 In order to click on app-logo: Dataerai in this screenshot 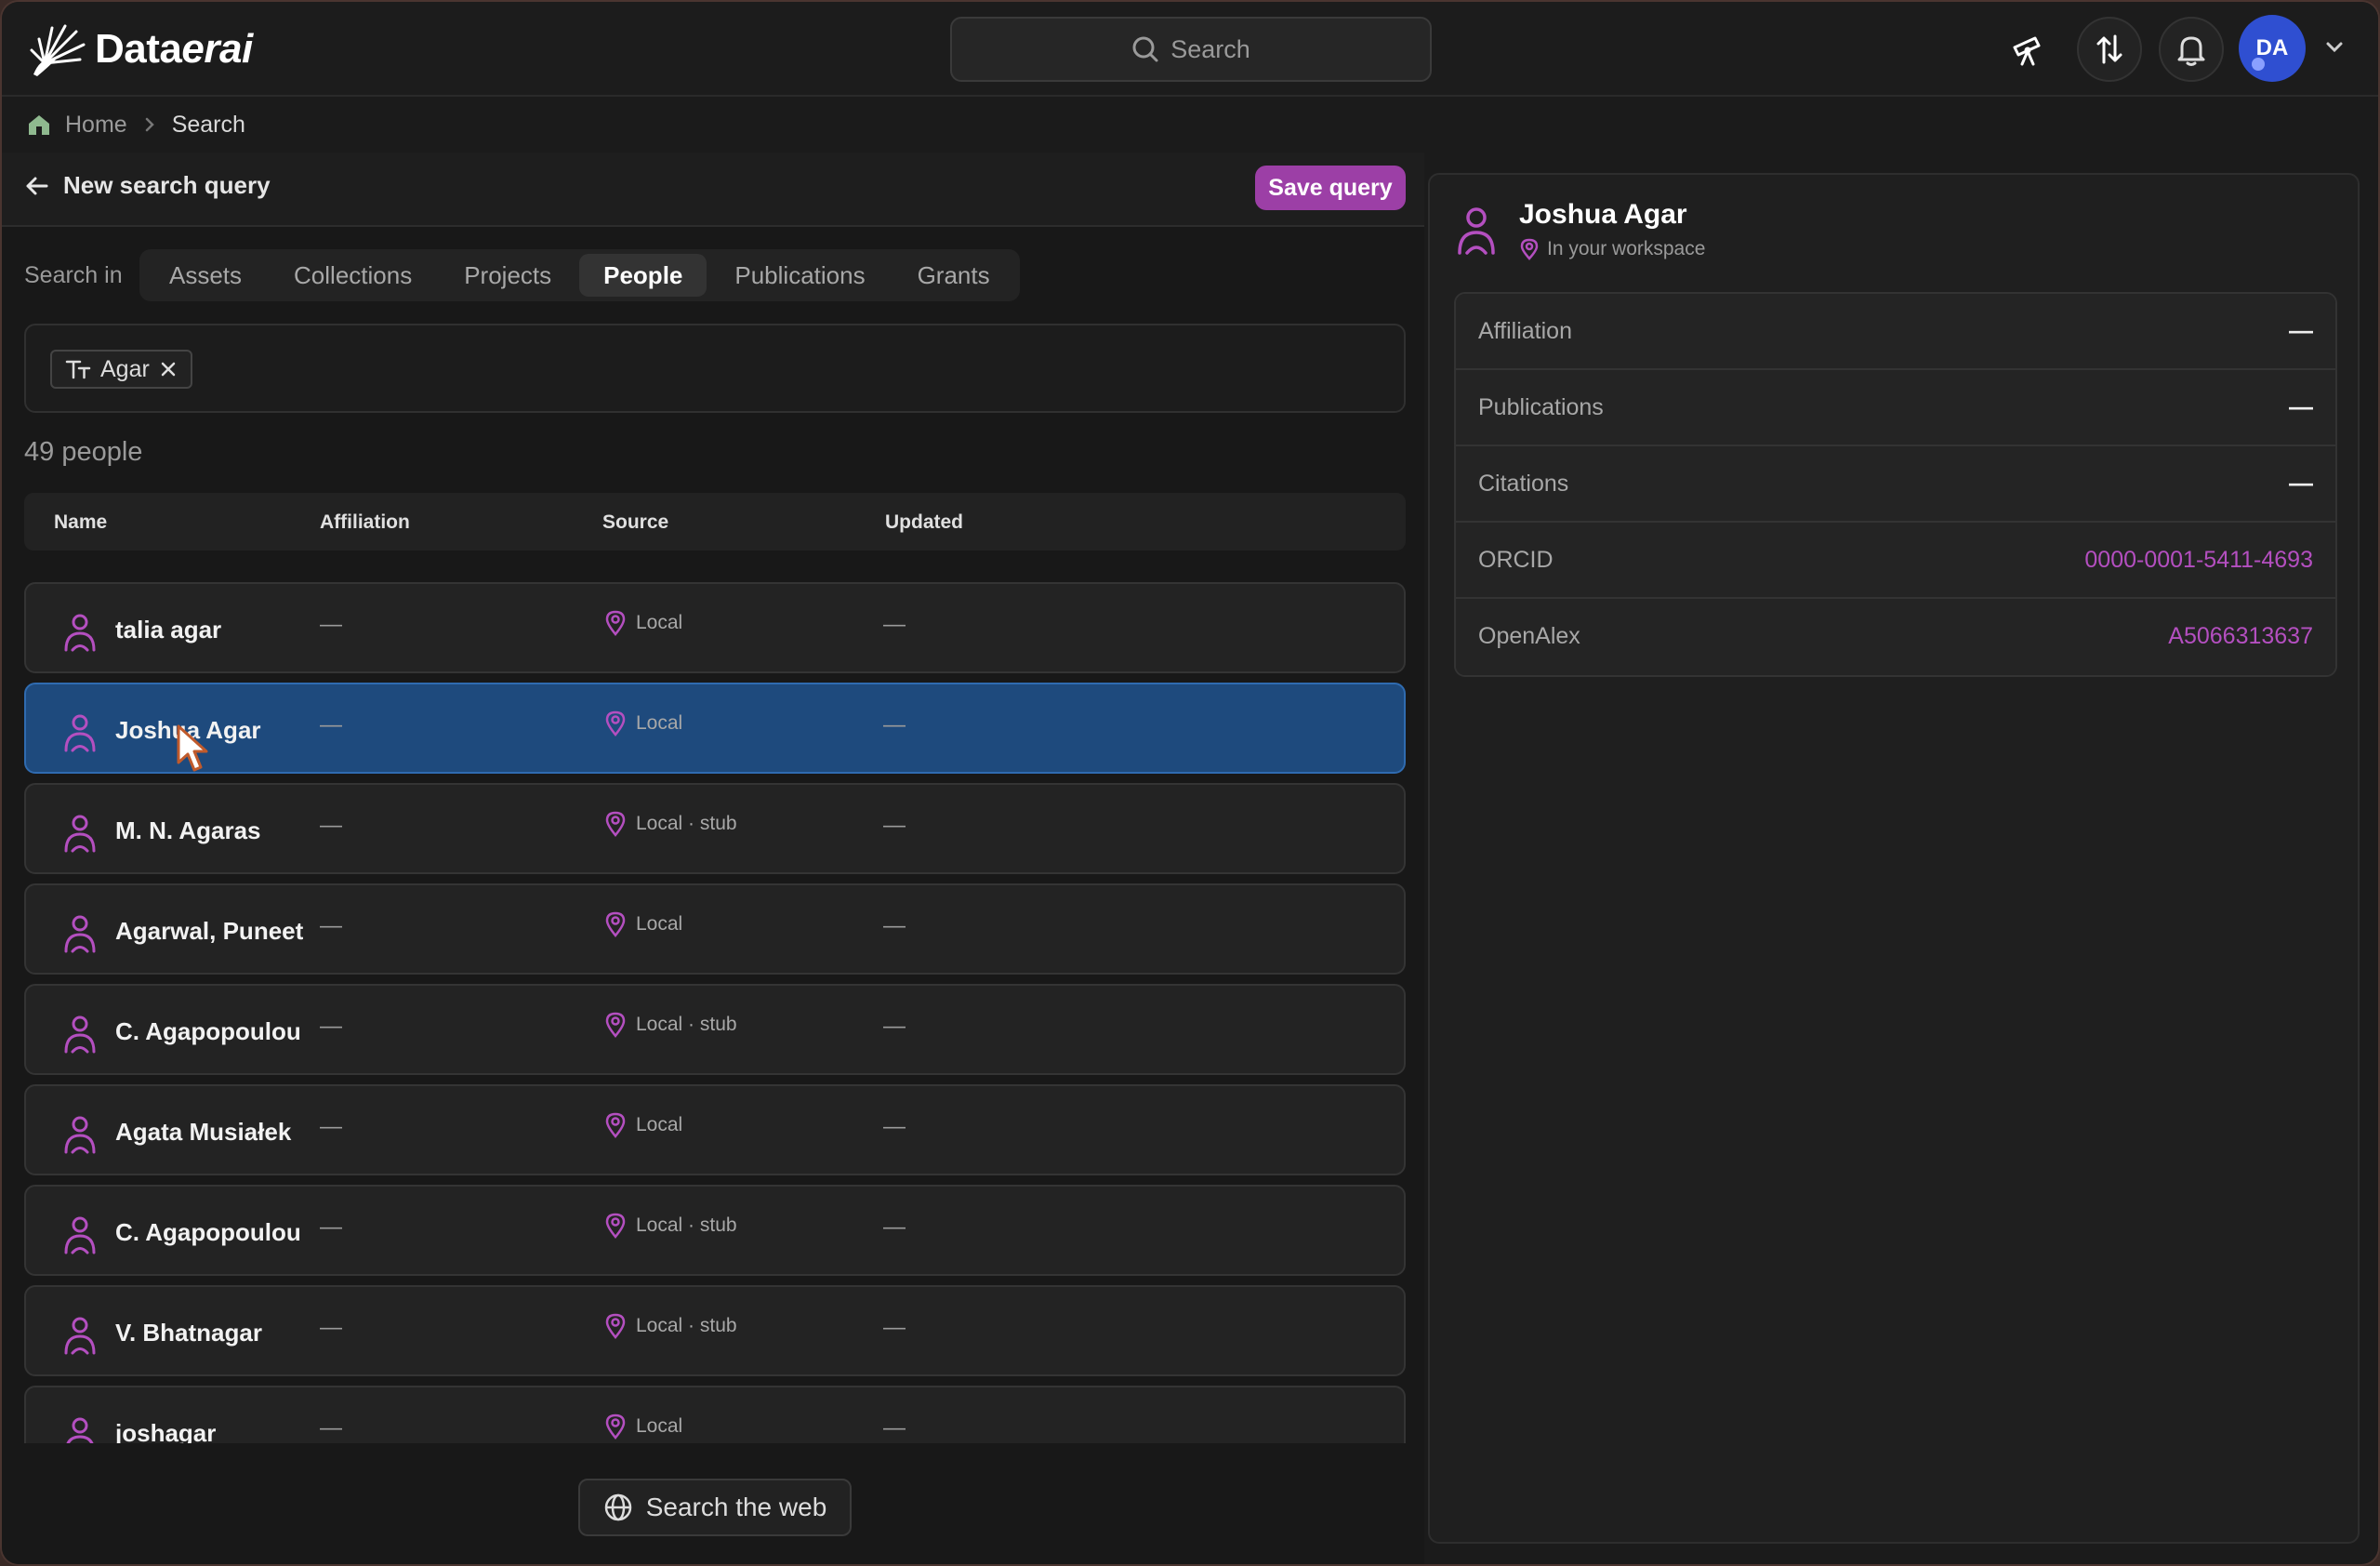, I will do `click(140, 49)`.